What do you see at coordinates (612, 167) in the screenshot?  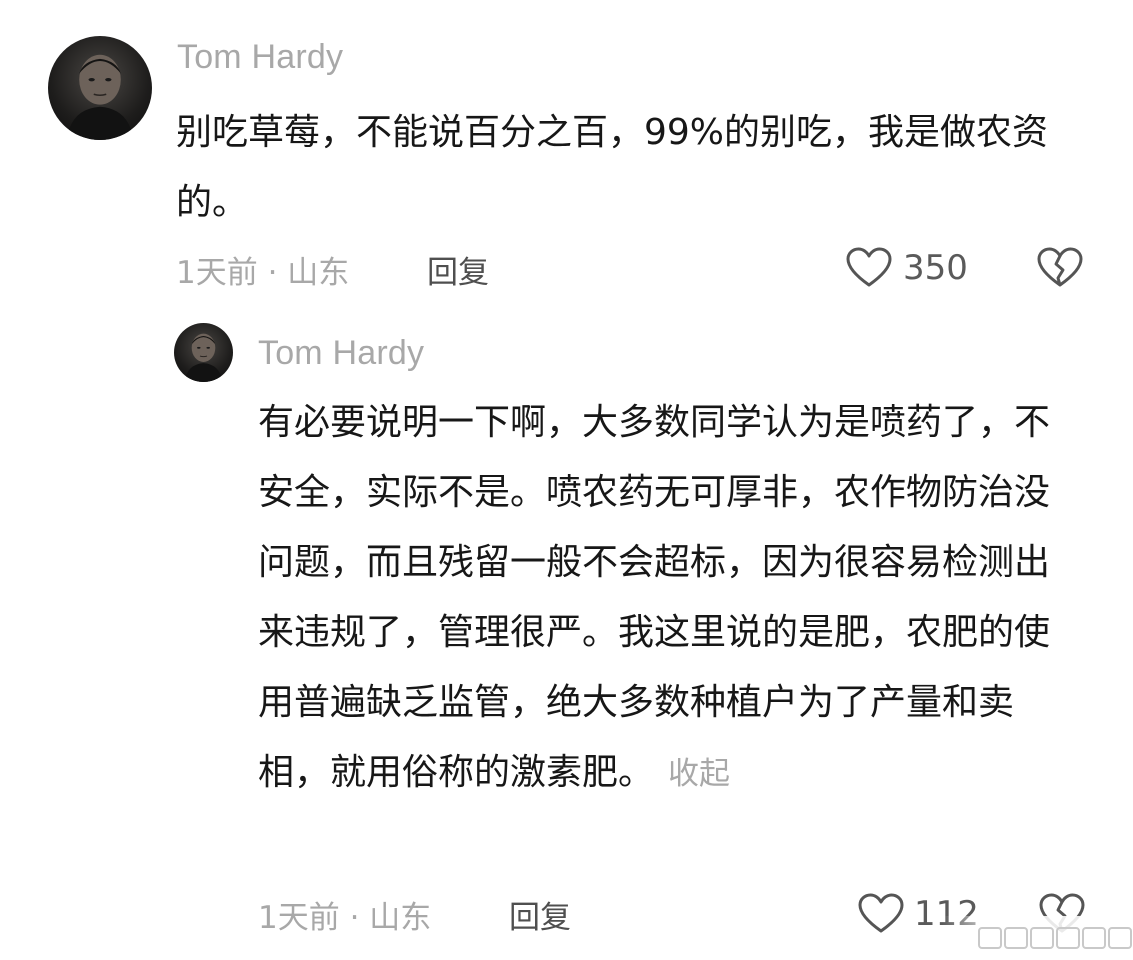 I see `comment-body: 别吃草莓，不能说百分之百，99%的别吃，我是做农资的。` at bounding box center [612, 167].